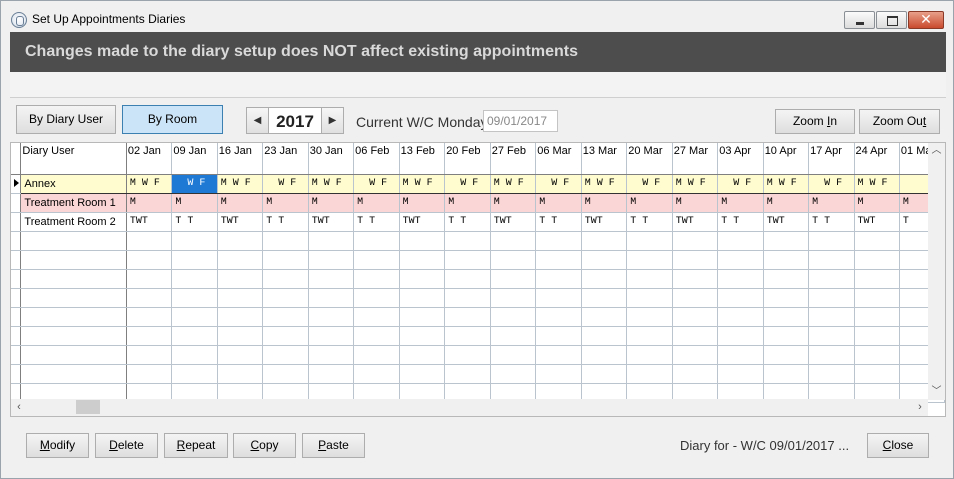 Image resolution: width=954 pixels, height=479 pixels. Describe the element at coordinates (899, 121) in the screenshot. I see `zoom-out-button: Zoom Out` at that location.